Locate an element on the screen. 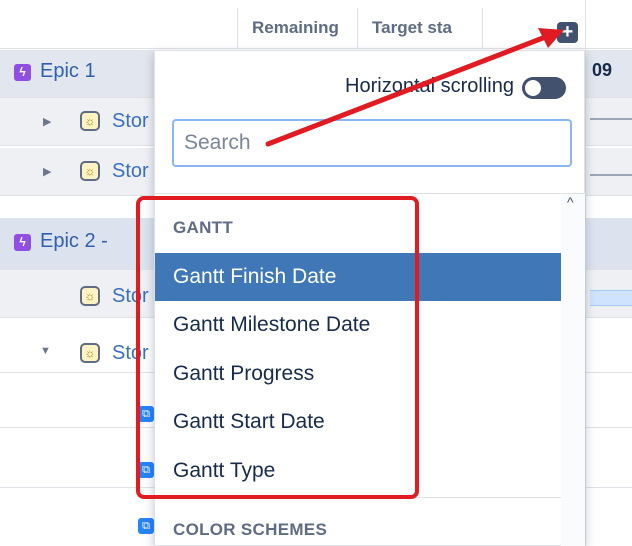 The width and height of the screenshot is (632, 546). caret-down-icon: ▼ is located at coordinates (45, 351).